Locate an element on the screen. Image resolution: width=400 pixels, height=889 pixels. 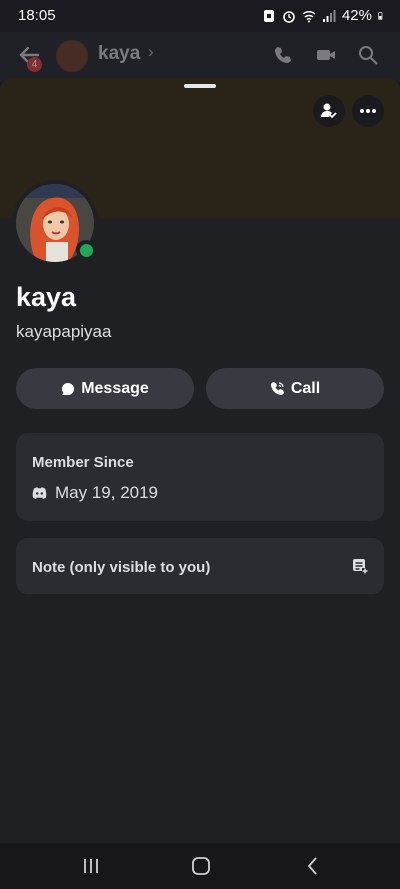
lock-notification-icon is located at coordinates (268, 15).